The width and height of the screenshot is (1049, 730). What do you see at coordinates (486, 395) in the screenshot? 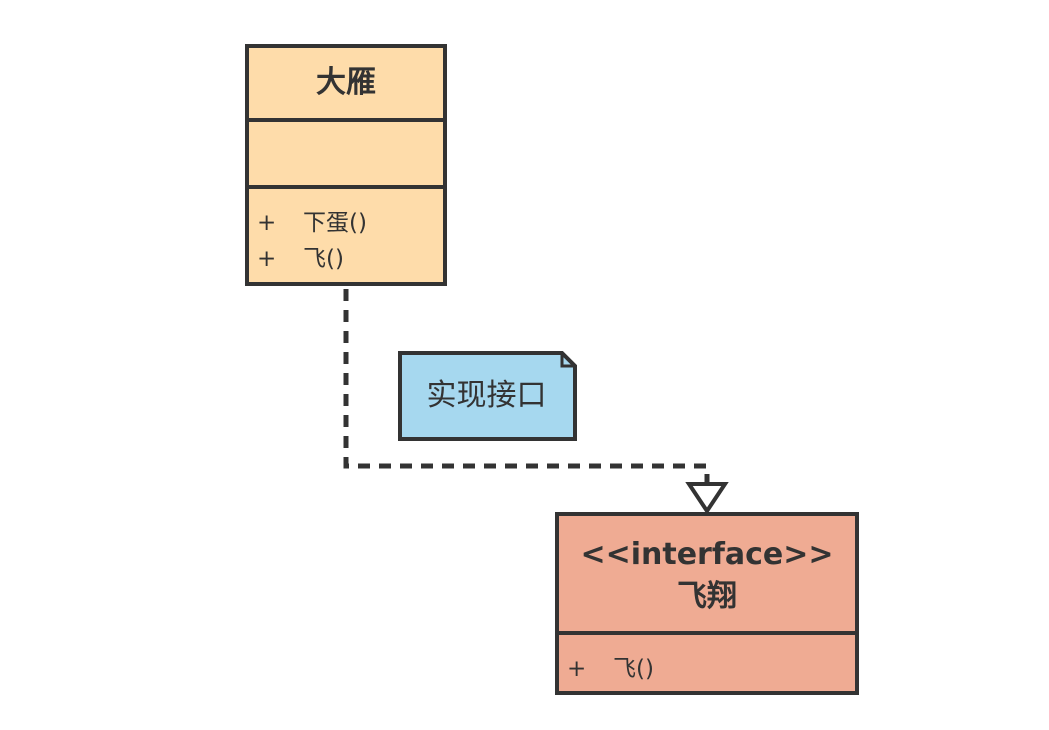
I see `note-label: 实现接口` at bounding box center [486, 395].